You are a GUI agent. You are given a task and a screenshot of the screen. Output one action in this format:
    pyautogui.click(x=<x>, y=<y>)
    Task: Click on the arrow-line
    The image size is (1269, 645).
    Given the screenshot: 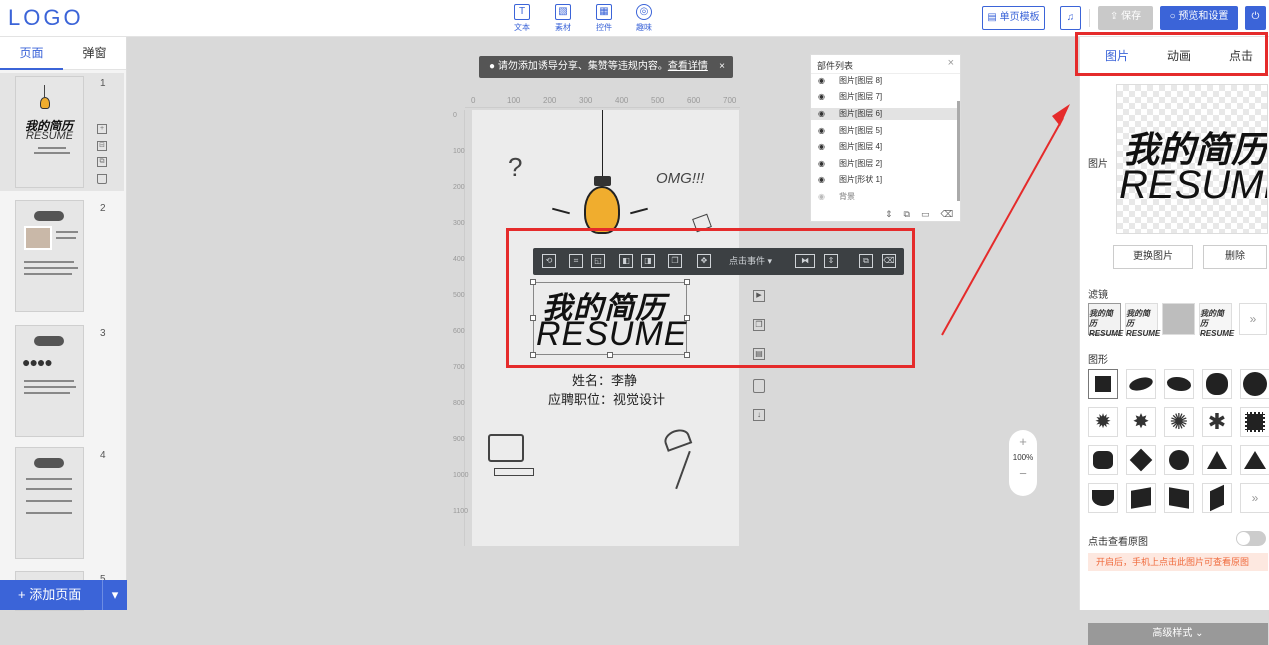 What is the action you would take?
    pyautogui.click(x=1002, y=226)
    